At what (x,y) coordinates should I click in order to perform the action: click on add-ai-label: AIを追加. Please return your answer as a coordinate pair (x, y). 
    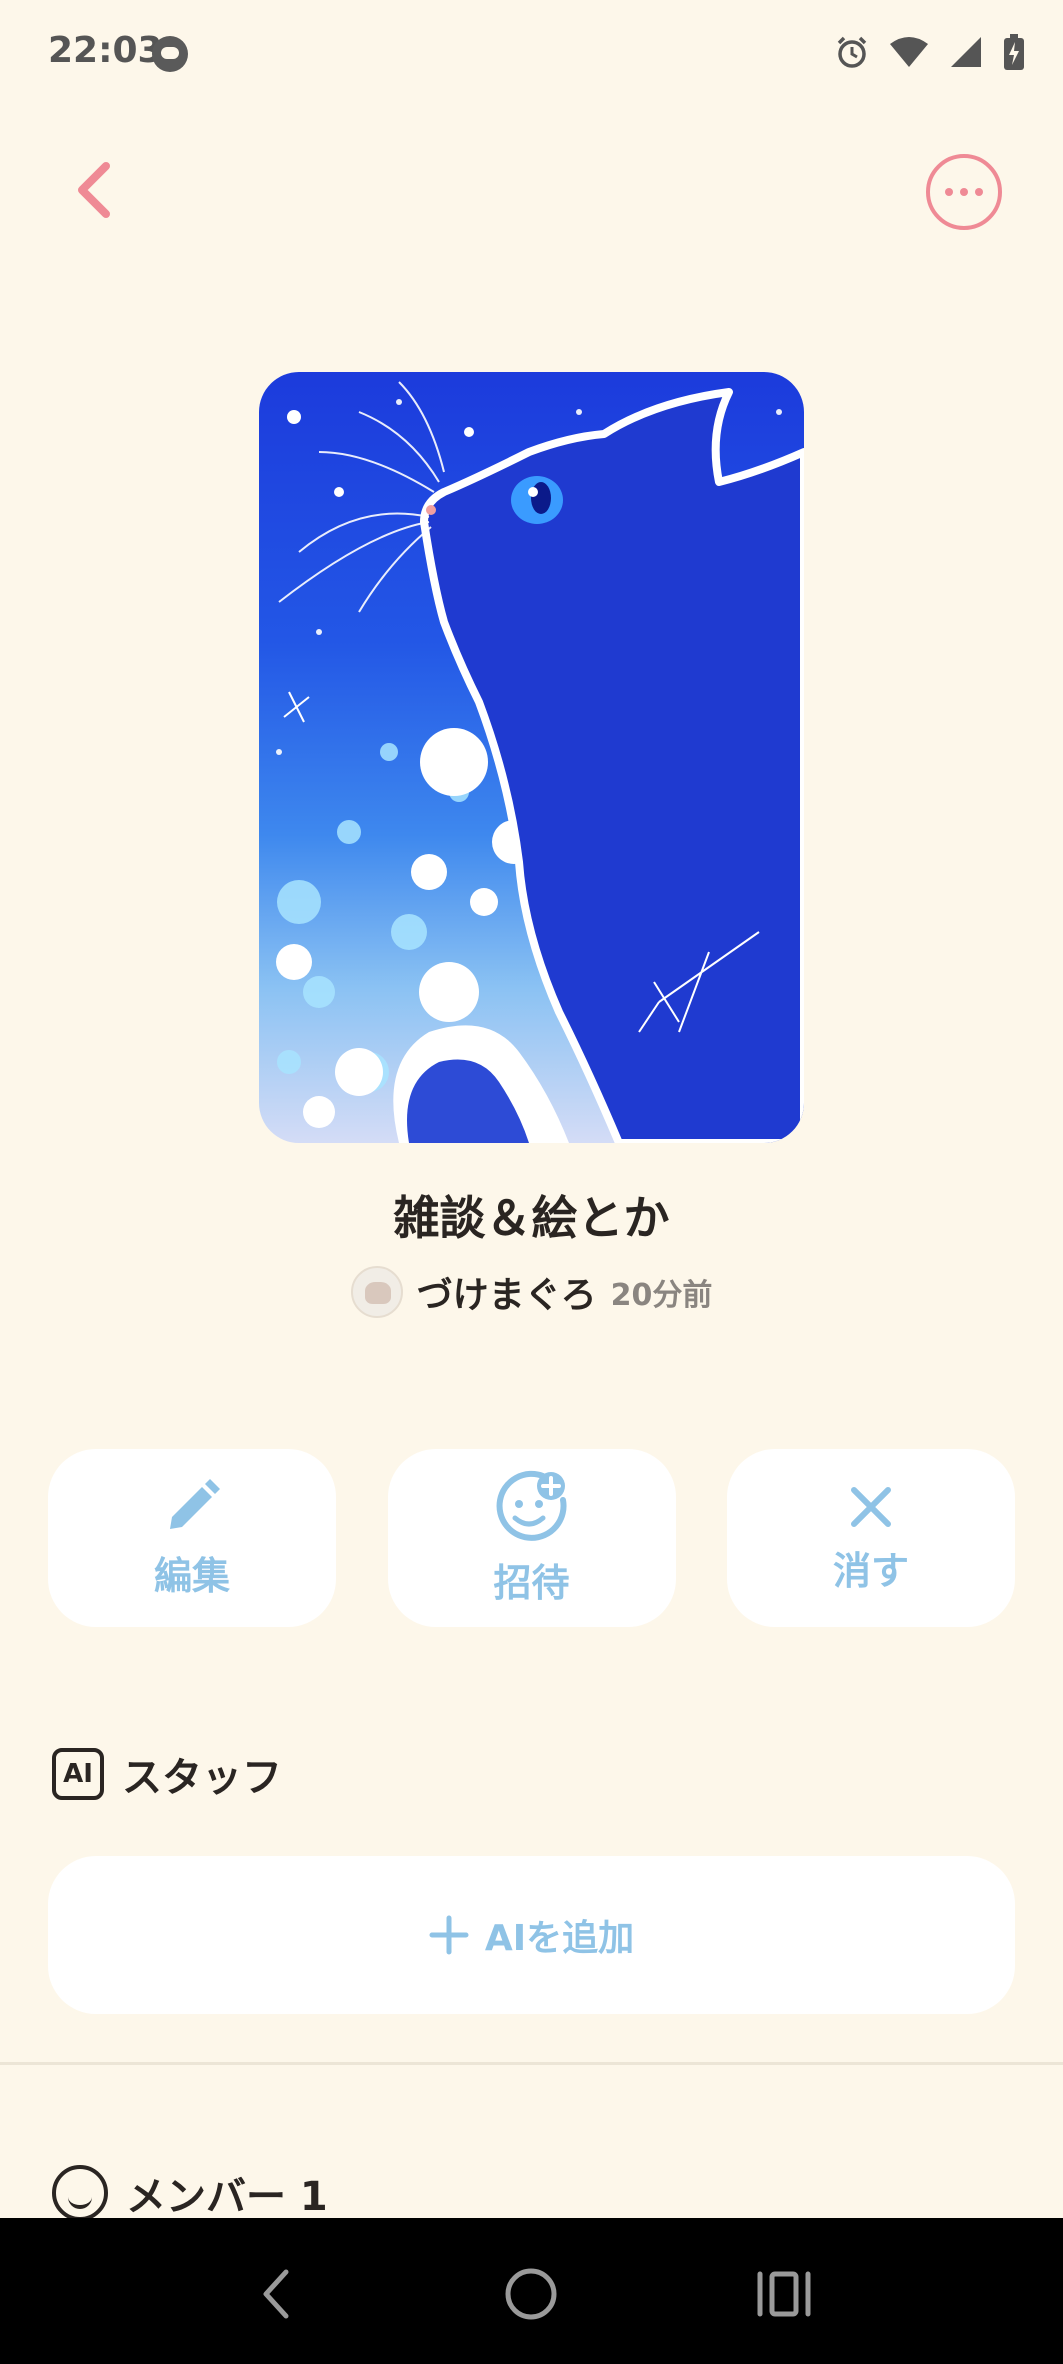
    Looking at the image, I should click on (559, 1938).